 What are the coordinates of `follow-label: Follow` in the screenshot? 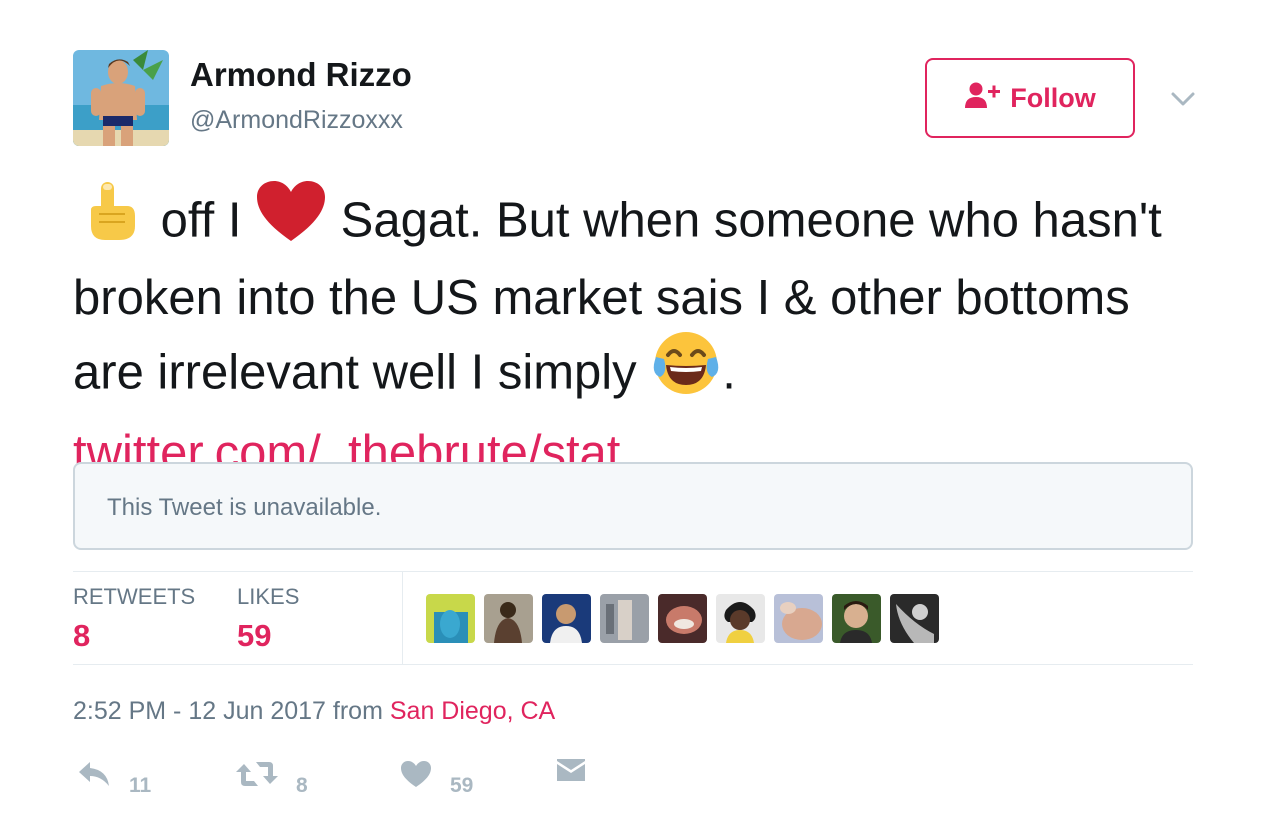 It's located at (1053, 97).